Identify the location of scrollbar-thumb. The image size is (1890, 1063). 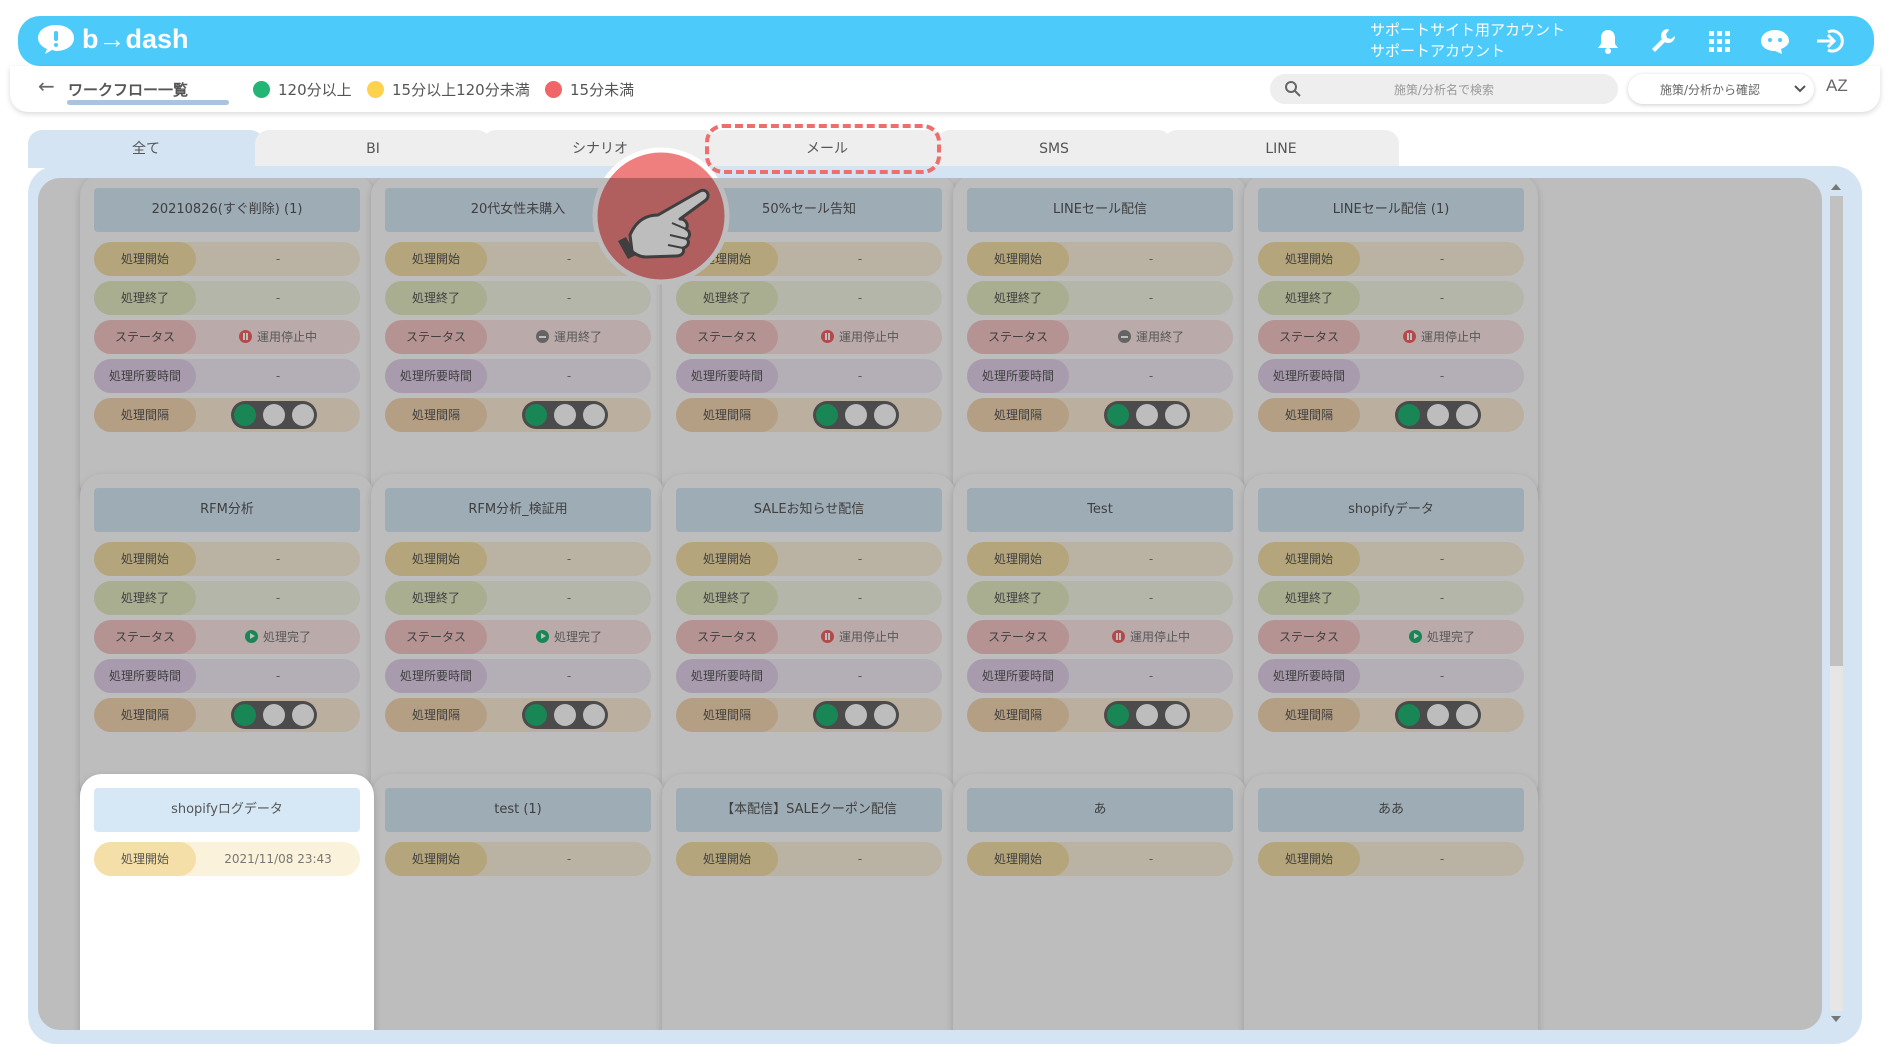
(1836, 431).